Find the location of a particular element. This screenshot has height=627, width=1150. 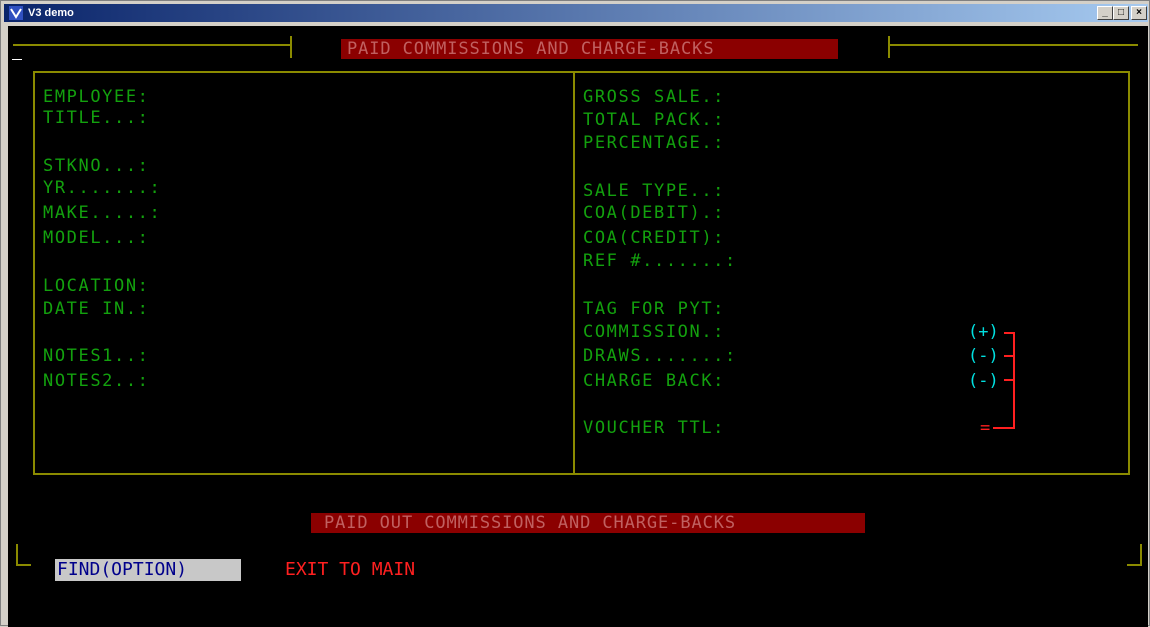

employee-label: EMPLOYEE: is located at coordinates (96, 97).